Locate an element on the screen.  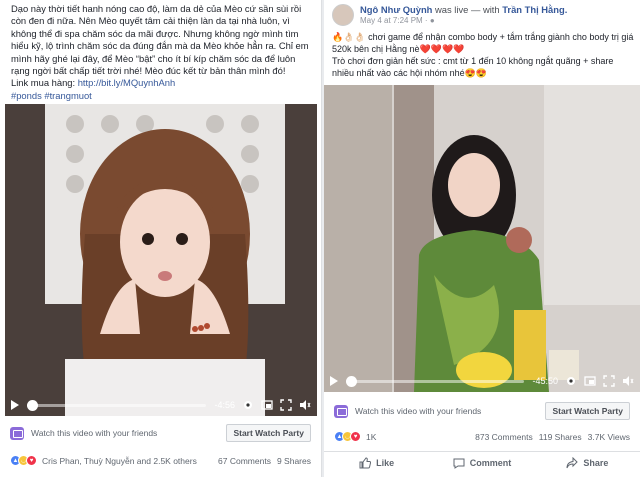
action-bar: Like Comment Share is located at coordinates (482, 462).